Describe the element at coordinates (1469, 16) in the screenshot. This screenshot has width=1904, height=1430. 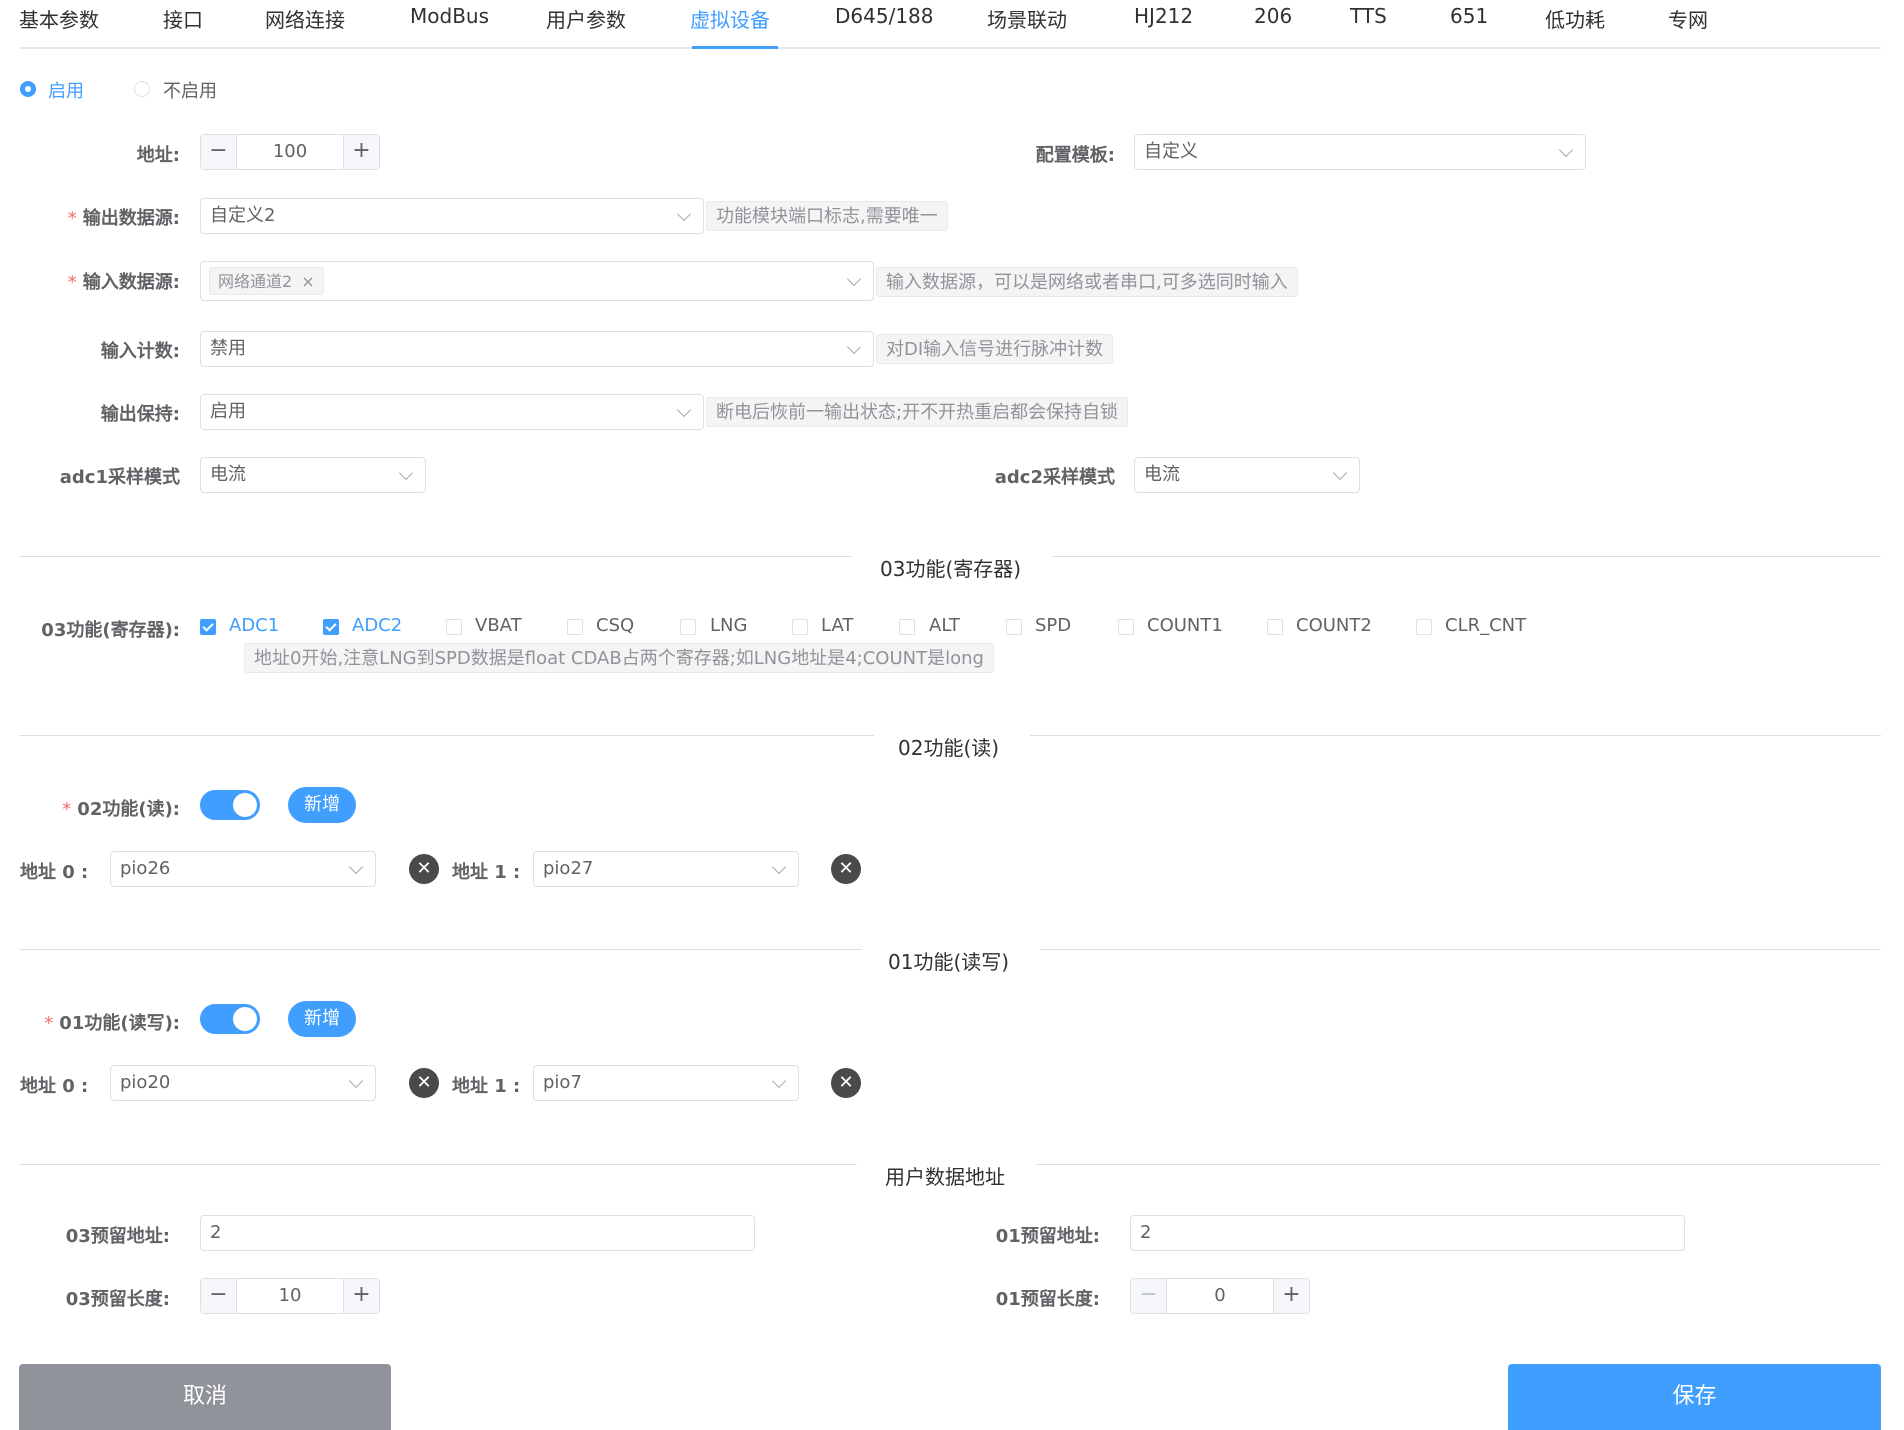
I see `tab-651: 651` at that location.